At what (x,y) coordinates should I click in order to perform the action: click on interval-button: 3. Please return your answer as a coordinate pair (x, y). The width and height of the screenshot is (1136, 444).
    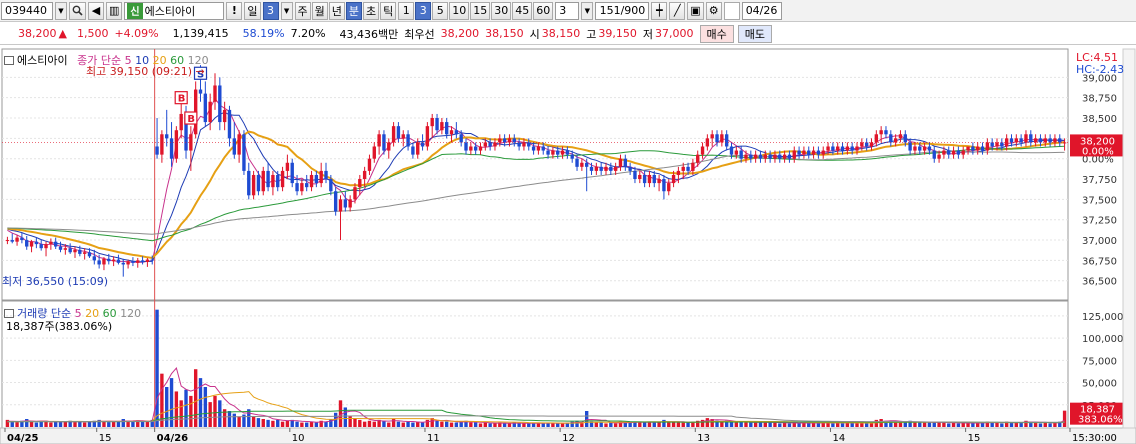
    Looking at the image, I should click on (423, 10).